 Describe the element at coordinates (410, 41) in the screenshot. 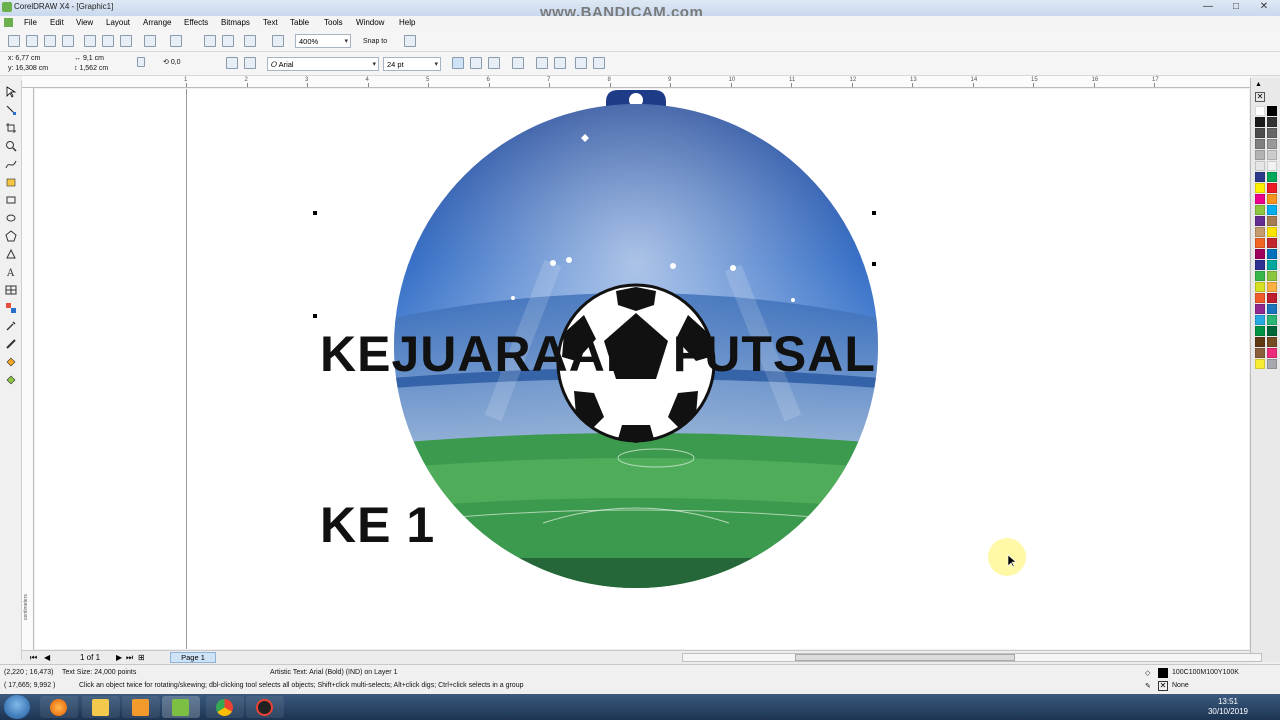

I see `options-icon` at that location.